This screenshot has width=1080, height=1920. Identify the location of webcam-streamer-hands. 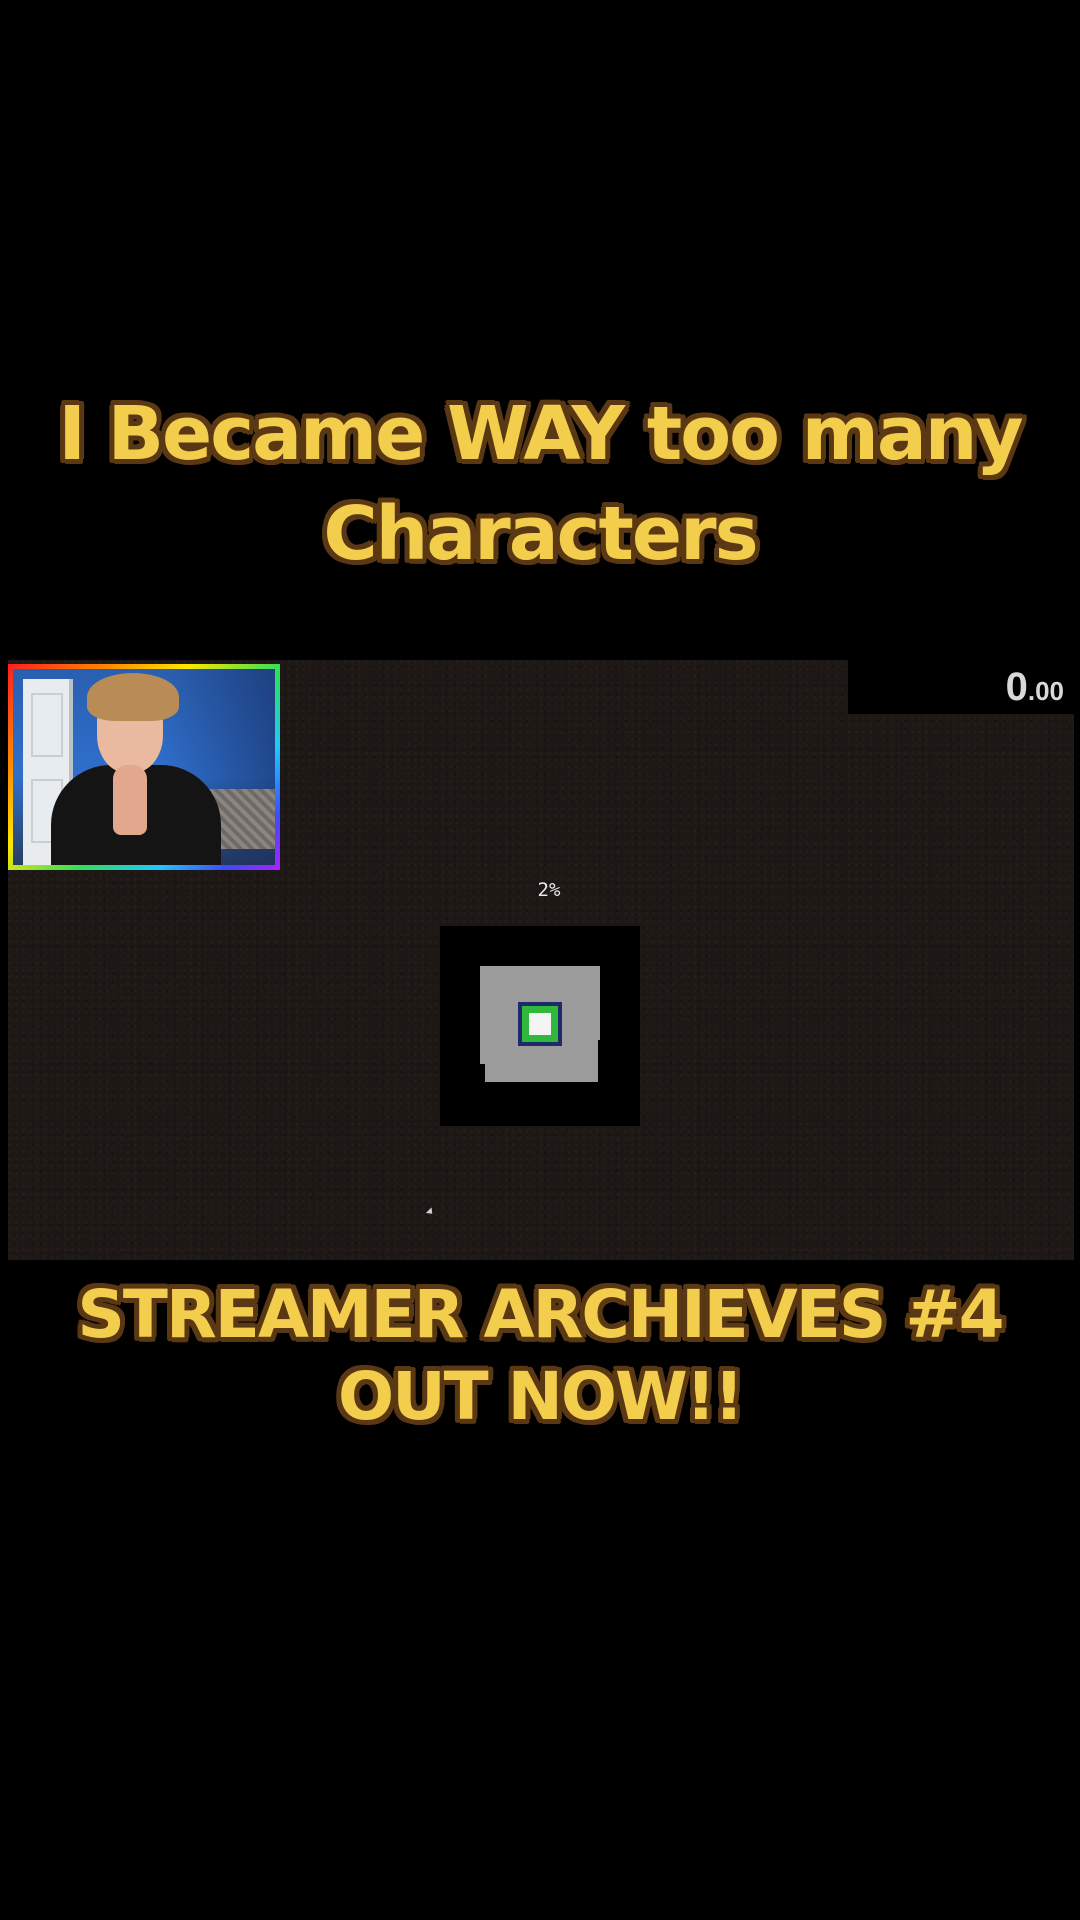
(130, 800).